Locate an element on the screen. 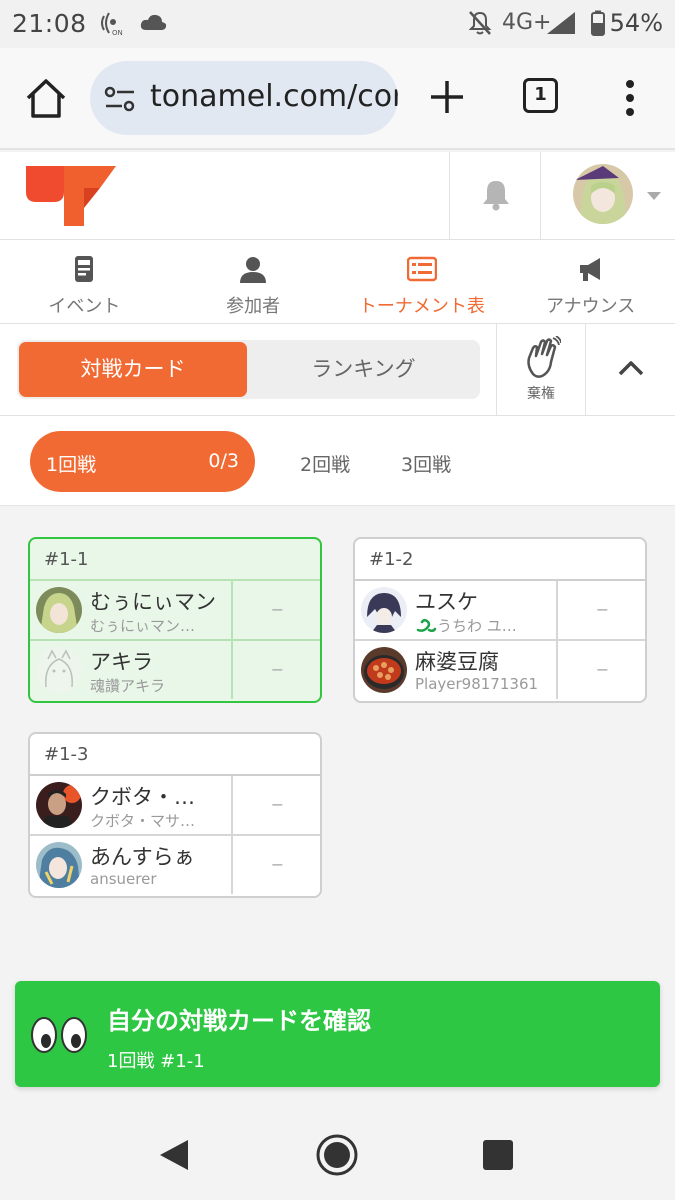 The width and height of the screenshot is (675, 1200). match-player-row: ユスケ うちわ ユ… − is located at coordinates (500, 611).